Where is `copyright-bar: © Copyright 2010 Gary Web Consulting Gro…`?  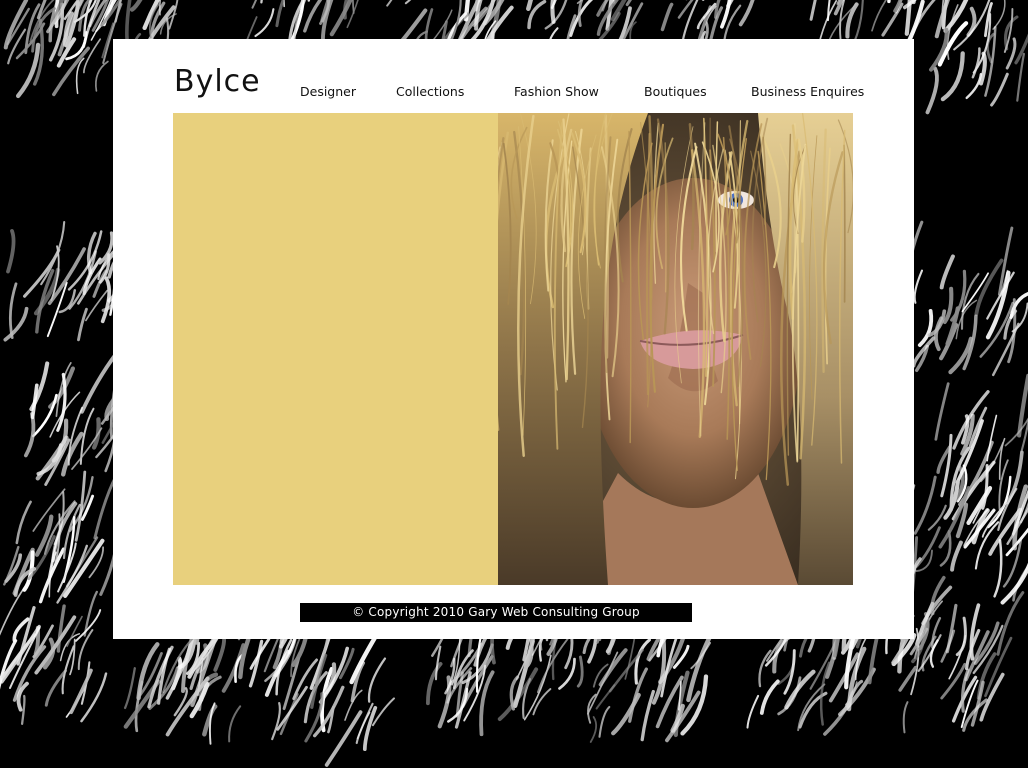
copyright-bar: © Copyright 2010 Gary Web Consulting Gro… is located at coordinates (496, 612).